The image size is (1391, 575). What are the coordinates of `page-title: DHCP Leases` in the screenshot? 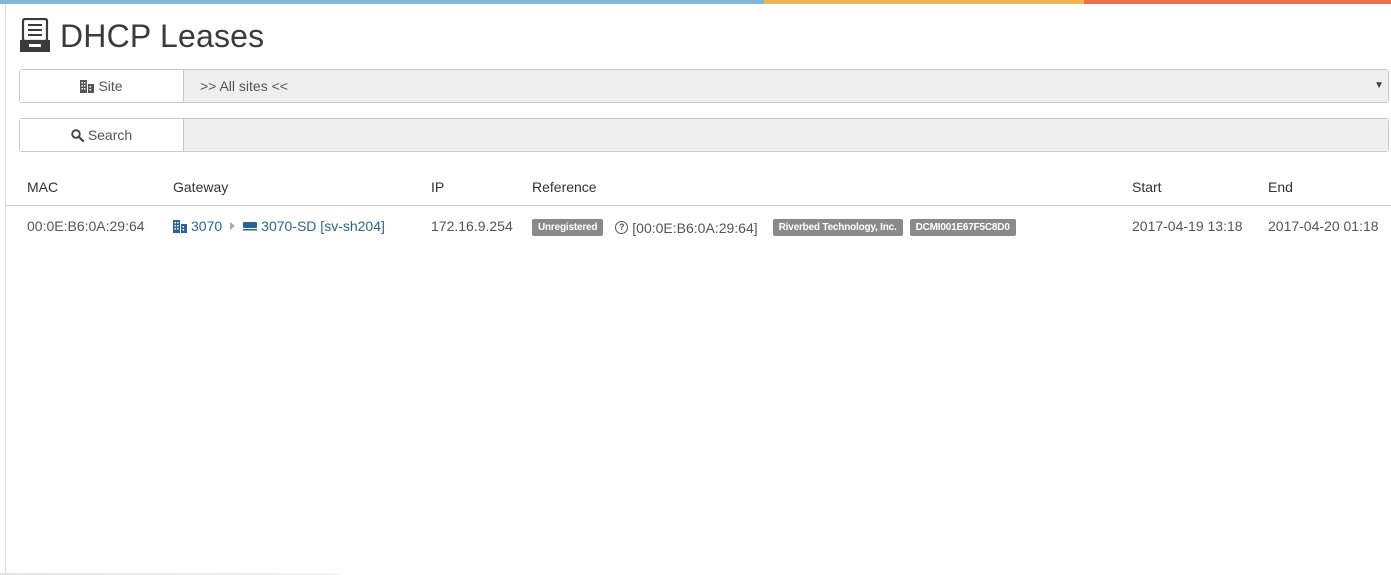 It's located at (162, 35).